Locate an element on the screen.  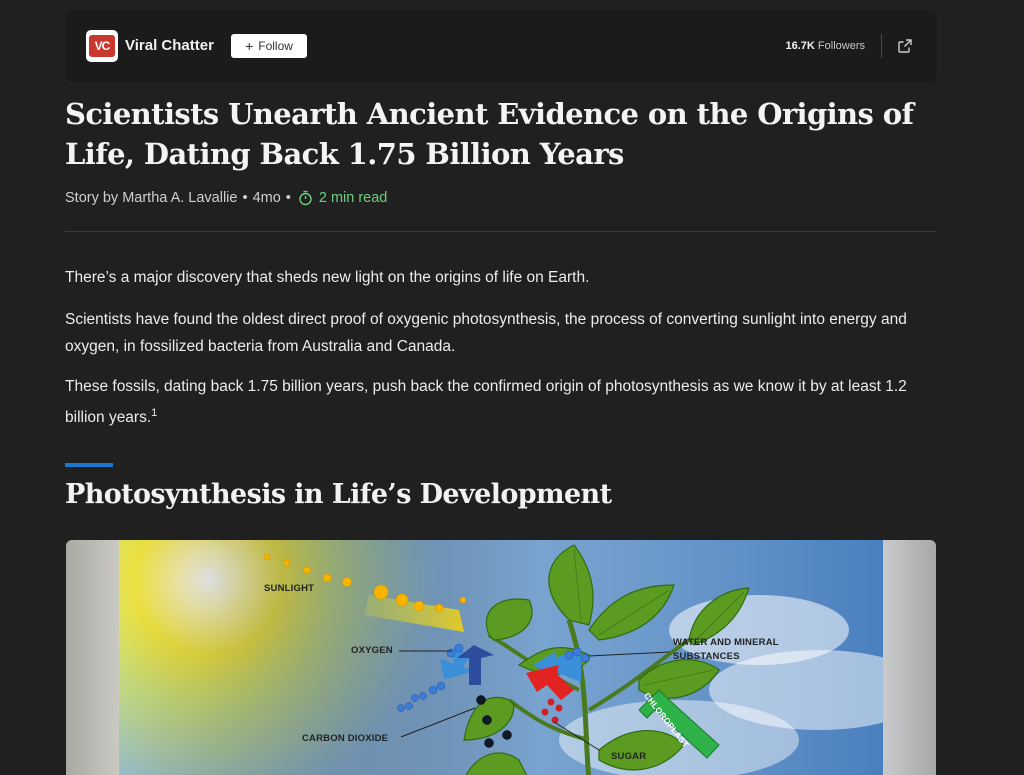
section-accent-bar is located at coordinates (89, 465).